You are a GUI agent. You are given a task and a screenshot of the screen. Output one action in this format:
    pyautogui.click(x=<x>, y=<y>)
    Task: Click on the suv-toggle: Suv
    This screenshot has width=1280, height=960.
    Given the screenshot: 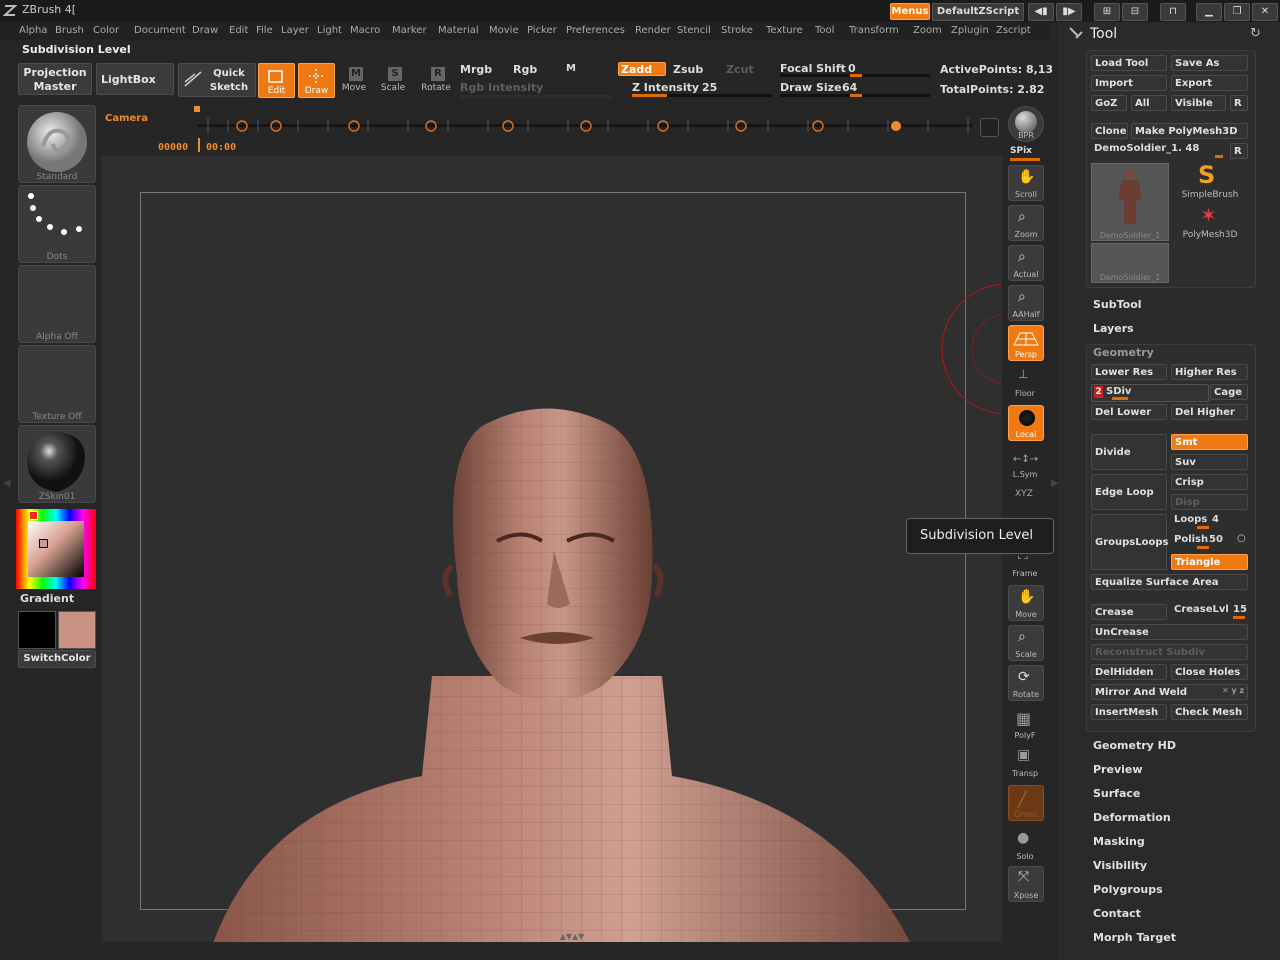 What is the action you would take?
    pyautogui.click(x=1209, y=462)
    